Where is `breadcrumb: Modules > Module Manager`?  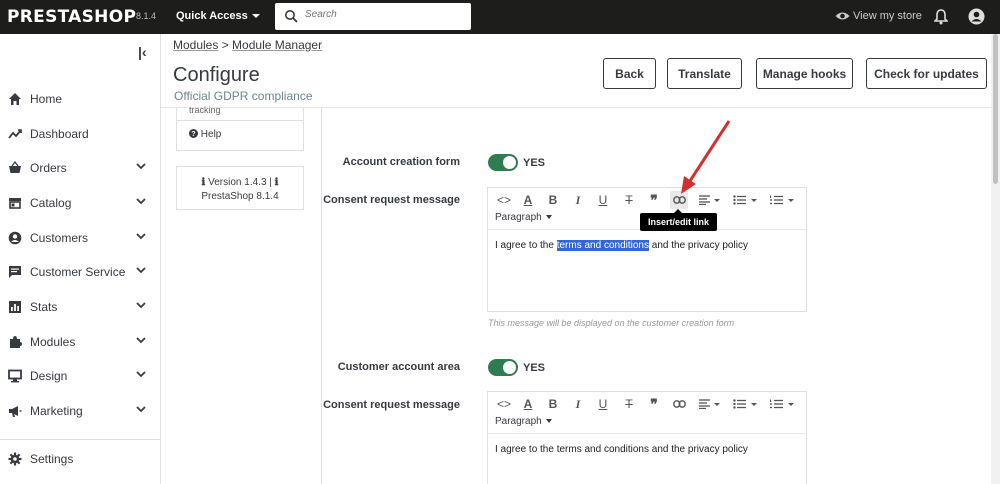 breadcrumb: Modules > Module Manager is located at coordinates (247, 45).